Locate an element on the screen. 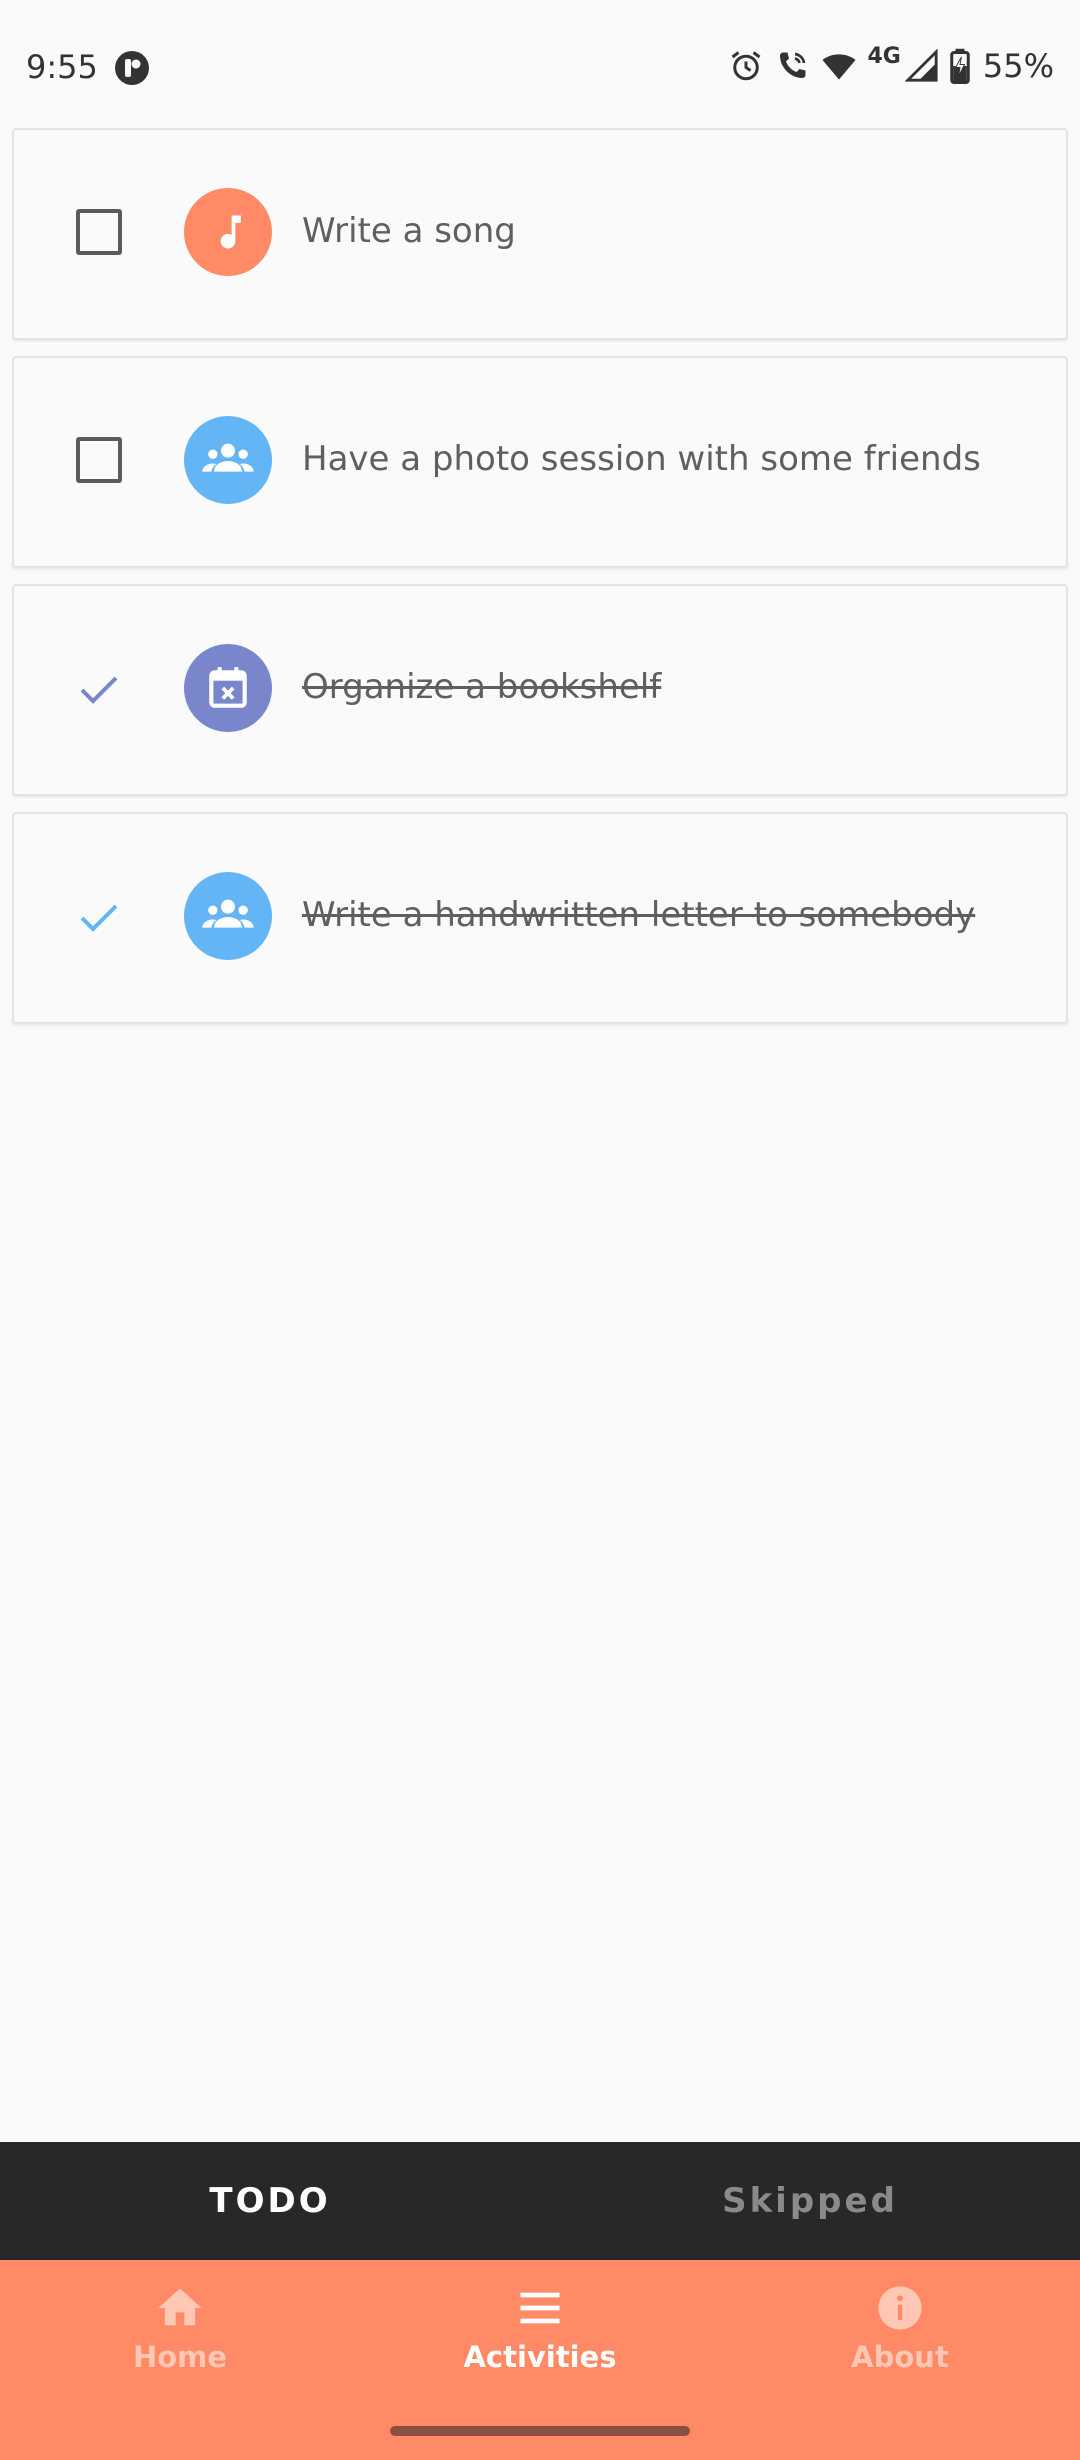  activity-card: Write a song is located at coordinates (540, 234).